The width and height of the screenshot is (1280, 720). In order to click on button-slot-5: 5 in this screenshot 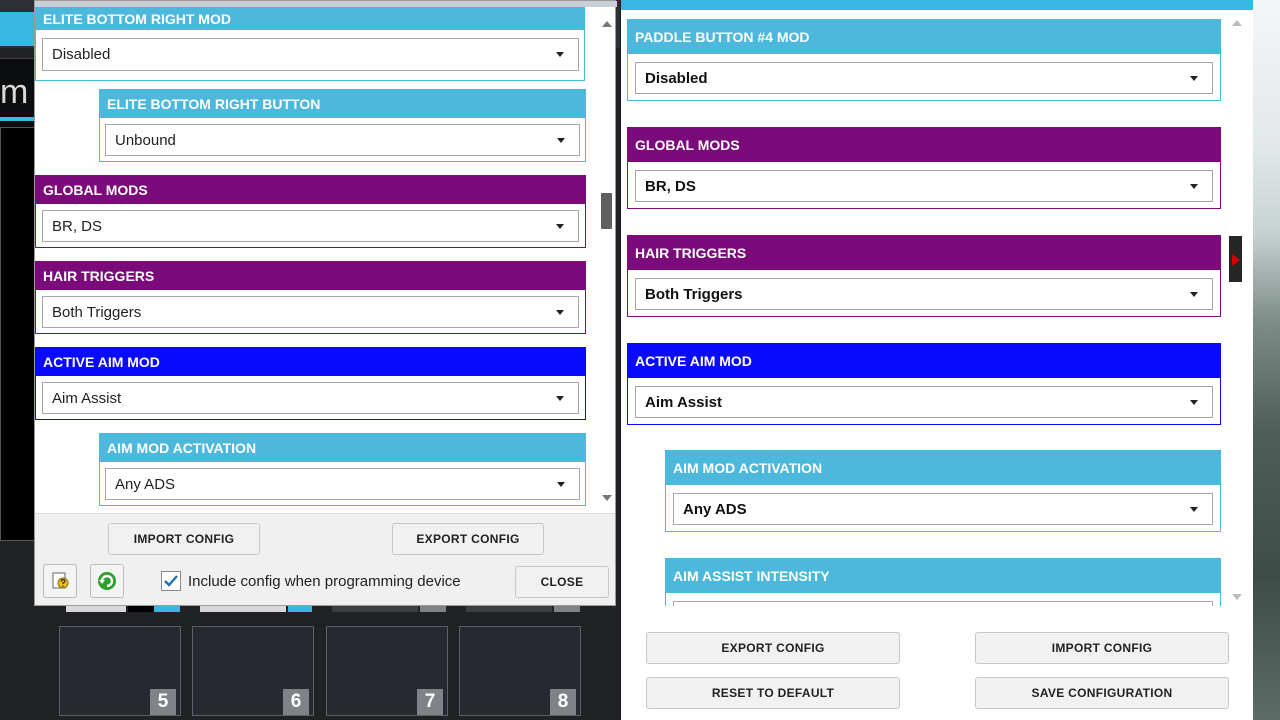, I will do `click(120, 671)`.